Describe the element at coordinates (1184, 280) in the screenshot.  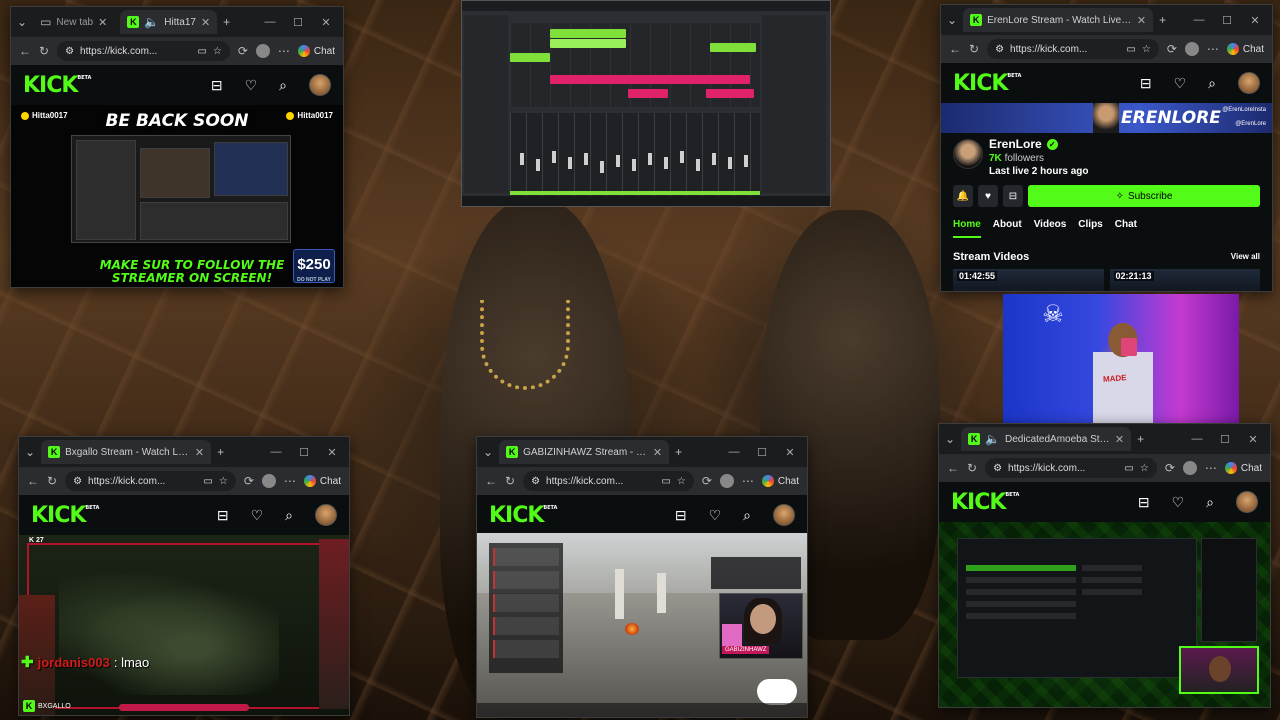
I see `video-thumbnail: 02:21:13` at that location.